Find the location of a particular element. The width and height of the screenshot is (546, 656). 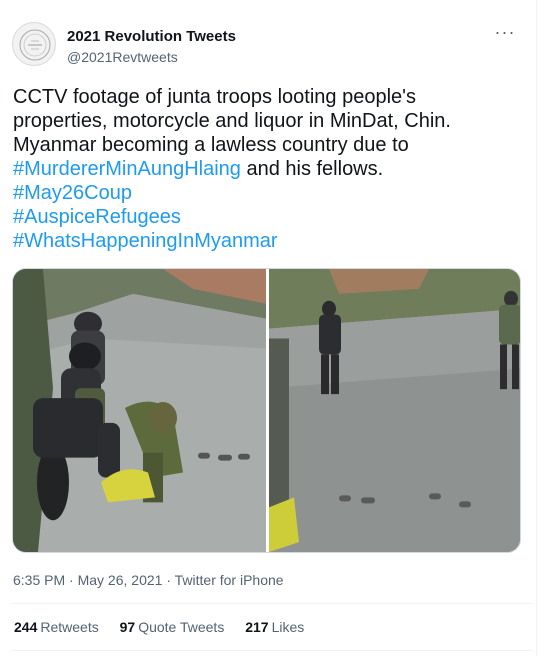

tweet-source: Twitter for iPhone is located at coordinates (229, 580).